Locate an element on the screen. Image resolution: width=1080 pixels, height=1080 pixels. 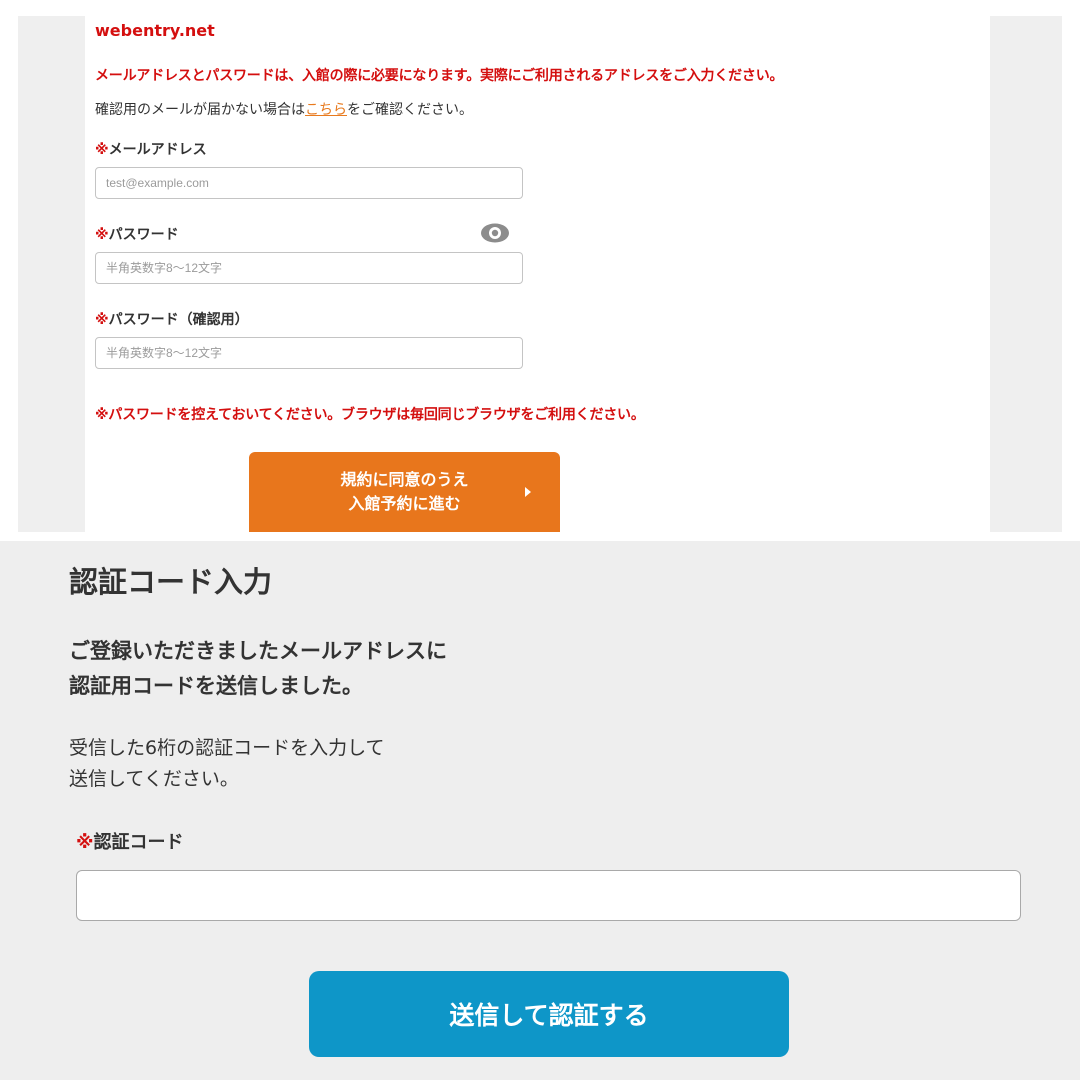
left-gutter is located at coordinates (51, 274).